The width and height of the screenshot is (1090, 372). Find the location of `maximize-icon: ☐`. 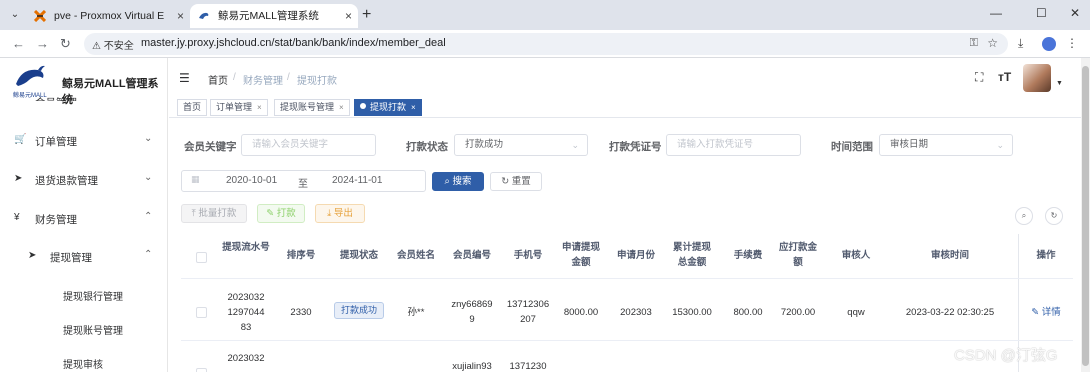

maximize-icon: ☐ is located at coordinates (1041, 13).